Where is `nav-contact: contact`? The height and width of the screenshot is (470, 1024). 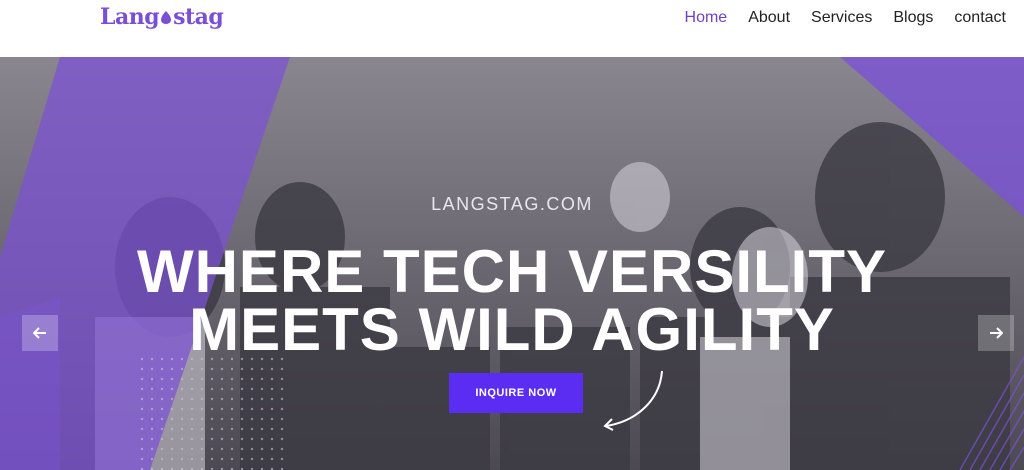 nav-contact: contact is located at coordinates (980, 18).